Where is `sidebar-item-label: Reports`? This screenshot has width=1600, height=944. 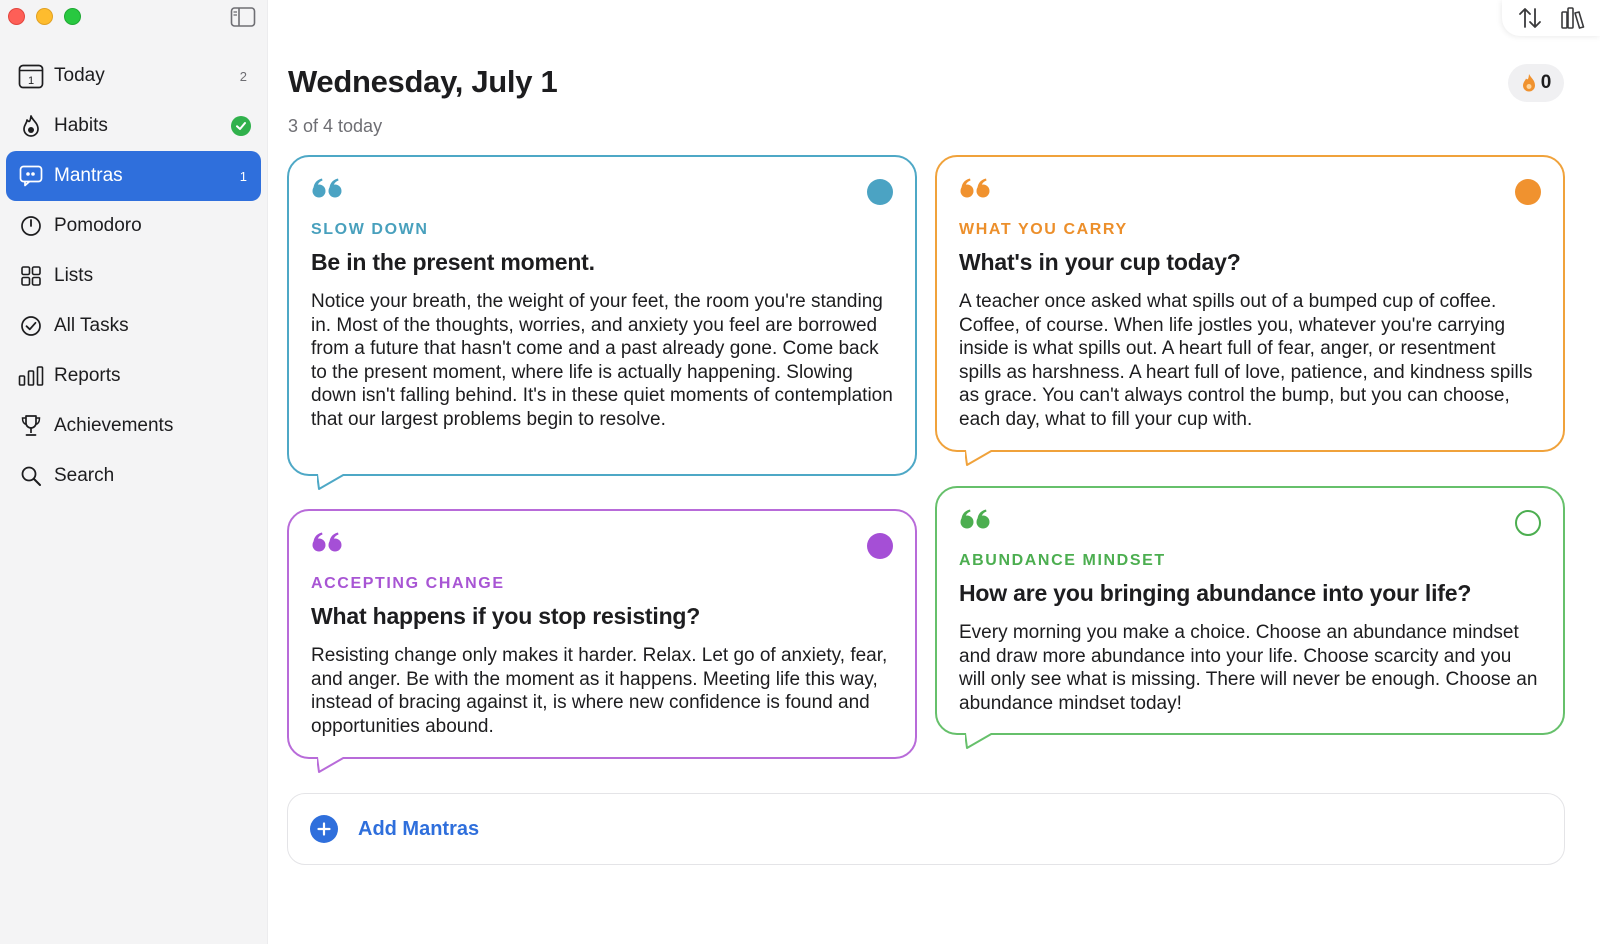
sidebar-item-label: Reports is located at coordinates (87, 375).